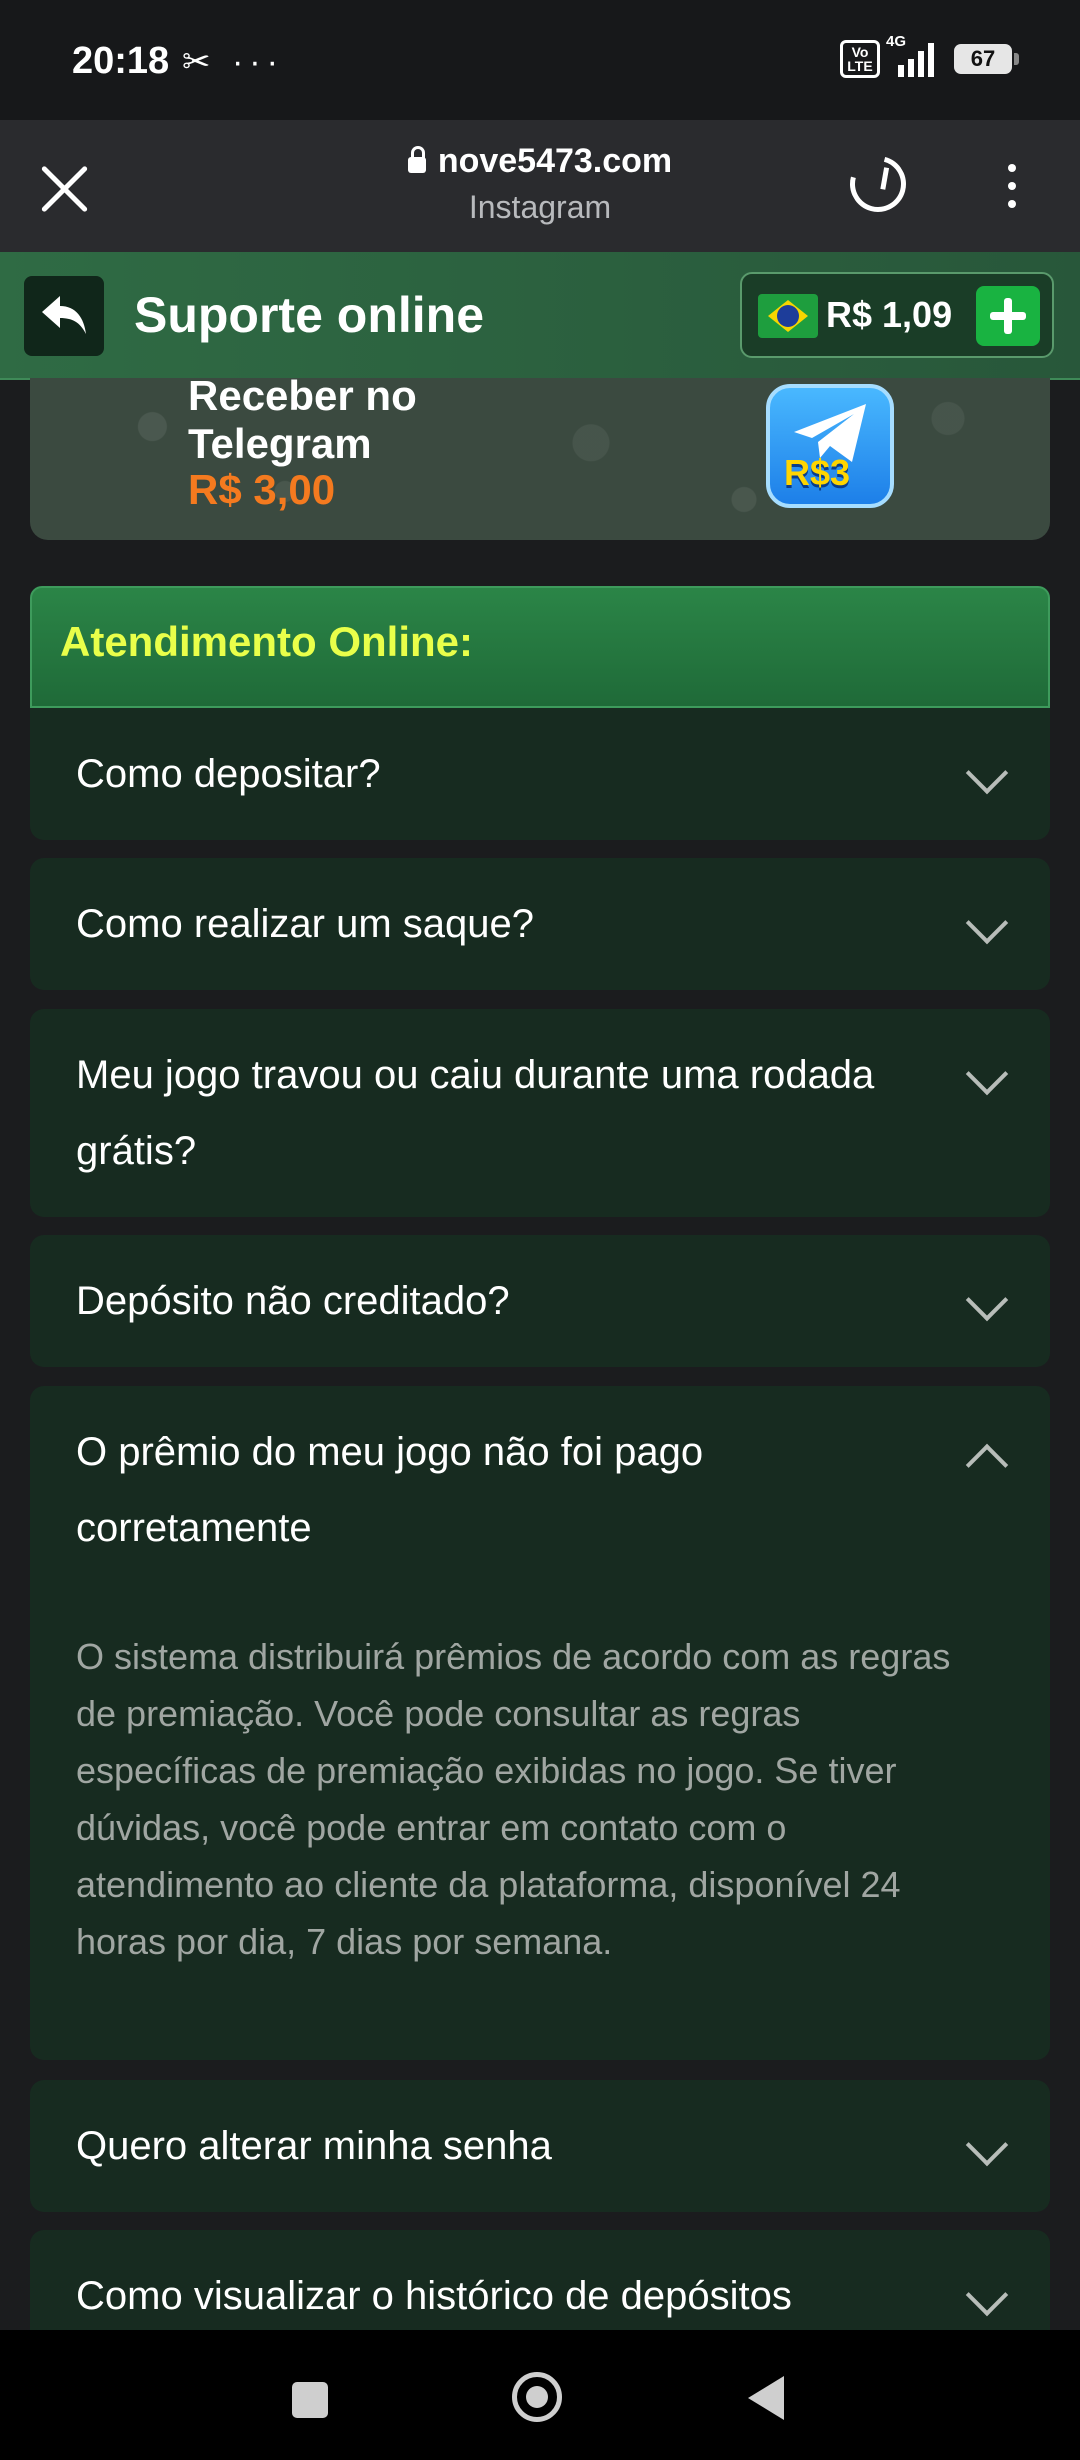 This screenshot has height=2460, width=1080. What do you see at coordinates (555, 161) in the screenshot?
I see `url-domain: nove5473.com` at bounding box center [555, 161].